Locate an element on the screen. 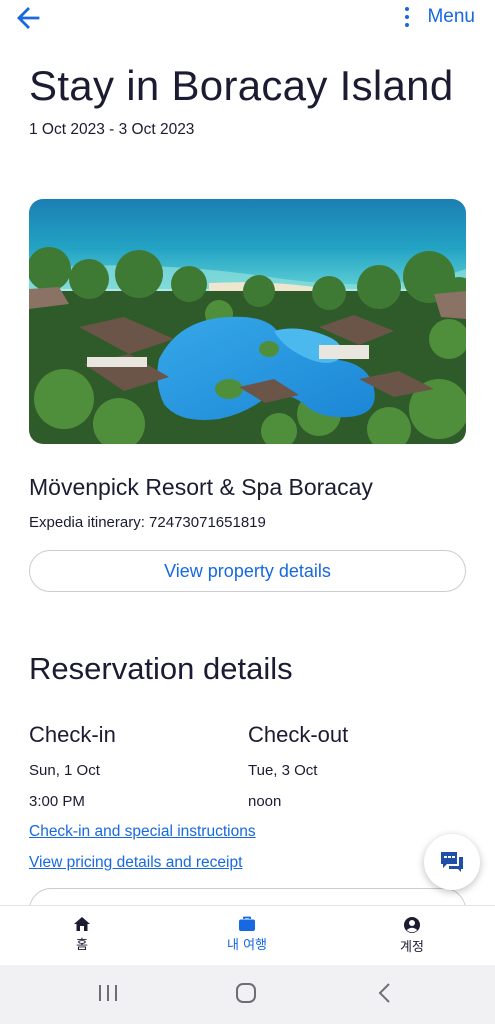 This screenshot has height=1024, width=495. suitcase-icon is located at coordinates (247, 923).